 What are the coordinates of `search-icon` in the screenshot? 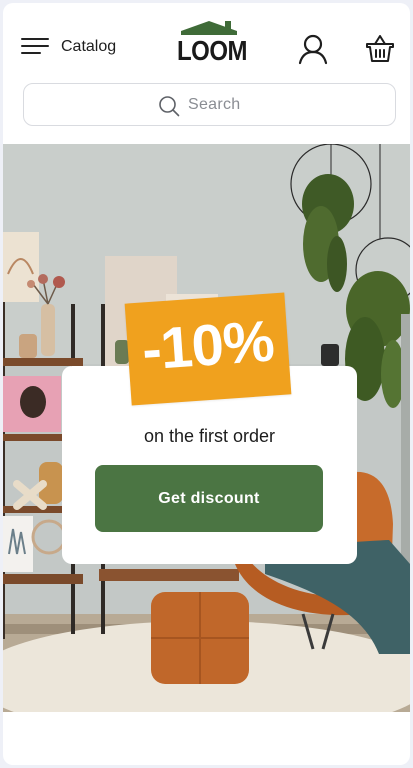 It's located at (169, 106).